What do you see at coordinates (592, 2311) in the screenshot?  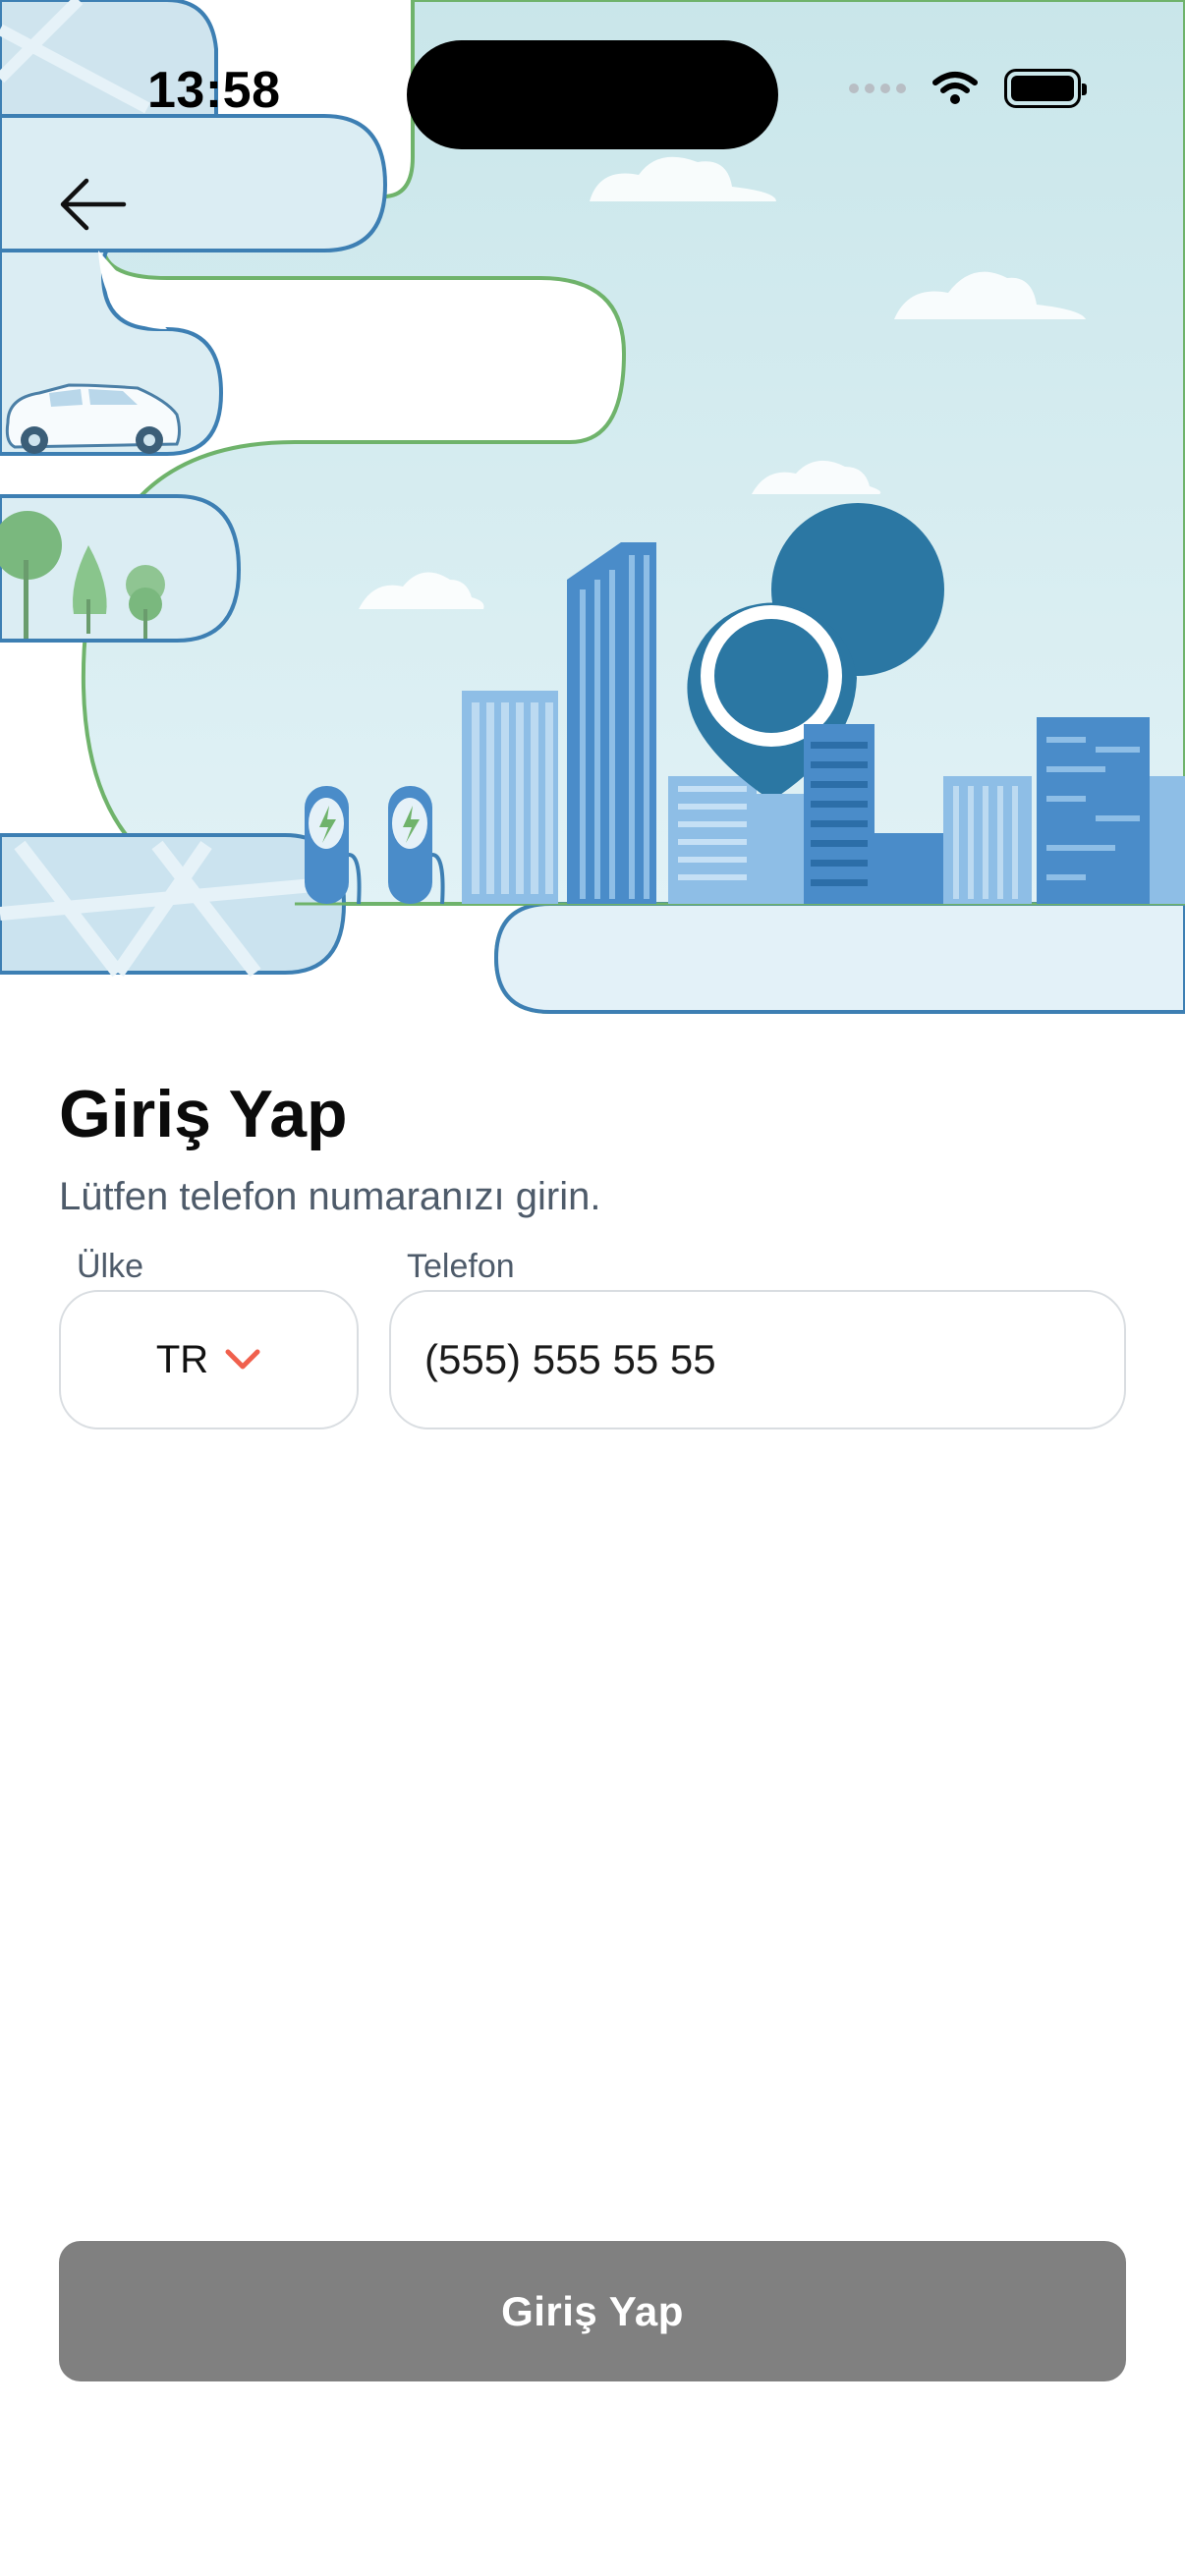 I see `login-button: Giriş Yap` at bounding box center [592, 2311].